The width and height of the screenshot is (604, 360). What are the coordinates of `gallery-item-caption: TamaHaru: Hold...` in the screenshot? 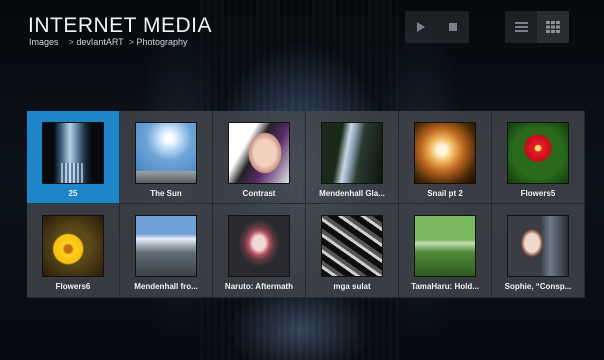 It's located at (445, 286).